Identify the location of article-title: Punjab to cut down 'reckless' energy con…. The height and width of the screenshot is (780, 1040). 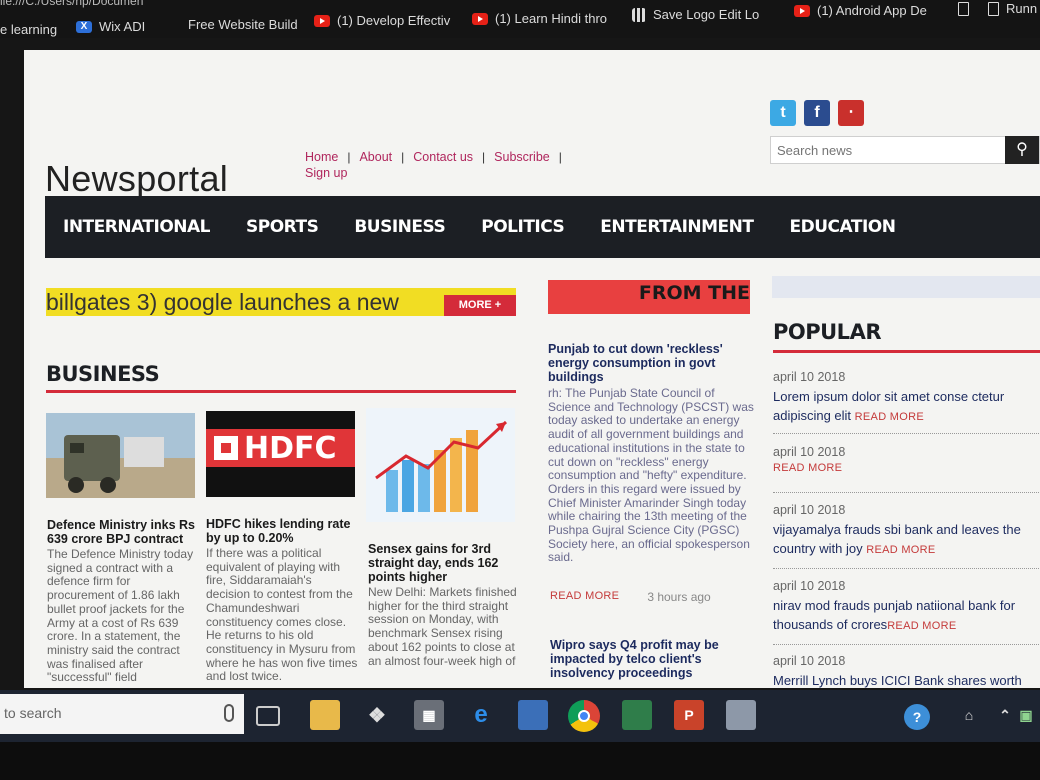
(653, 363).